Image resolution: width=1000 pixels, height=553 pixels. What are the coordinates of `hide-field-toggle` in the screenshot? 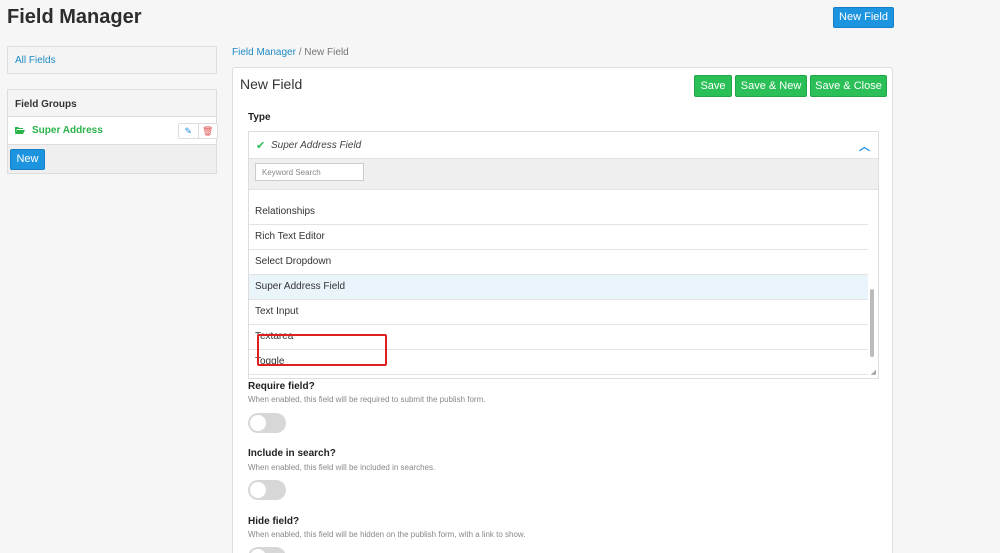 It's located at (267, 550).